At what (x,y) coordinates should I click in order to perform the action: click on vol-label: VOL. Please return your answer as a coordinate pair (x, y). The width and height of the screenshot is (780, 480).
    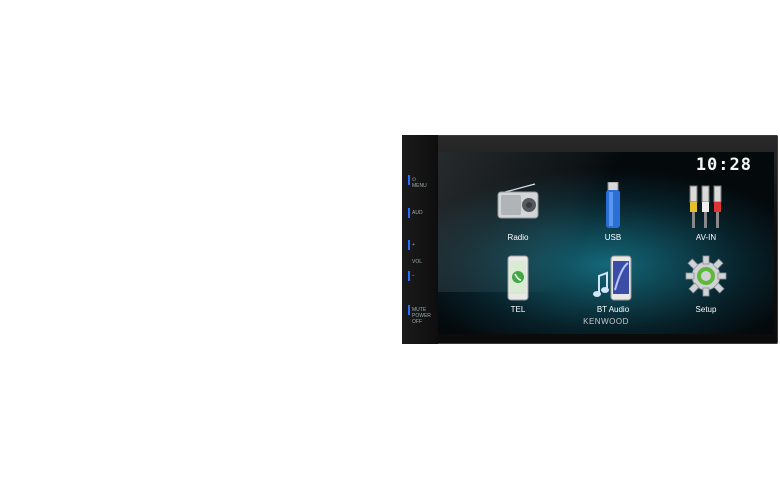
    Looking at the image, I should click on (417, 262).